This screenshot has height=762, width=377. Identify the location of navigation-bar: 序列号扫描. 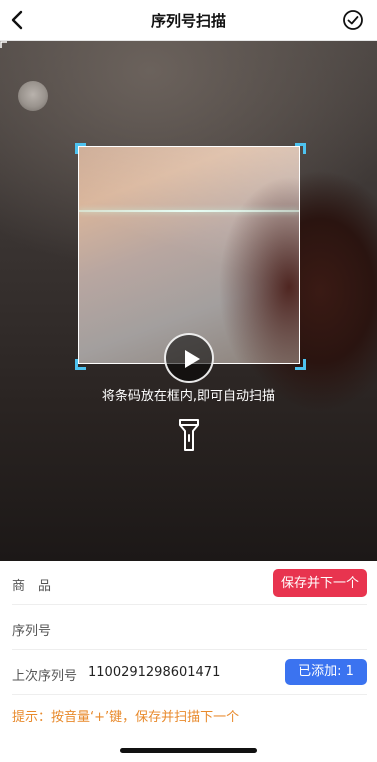
(188, 20).